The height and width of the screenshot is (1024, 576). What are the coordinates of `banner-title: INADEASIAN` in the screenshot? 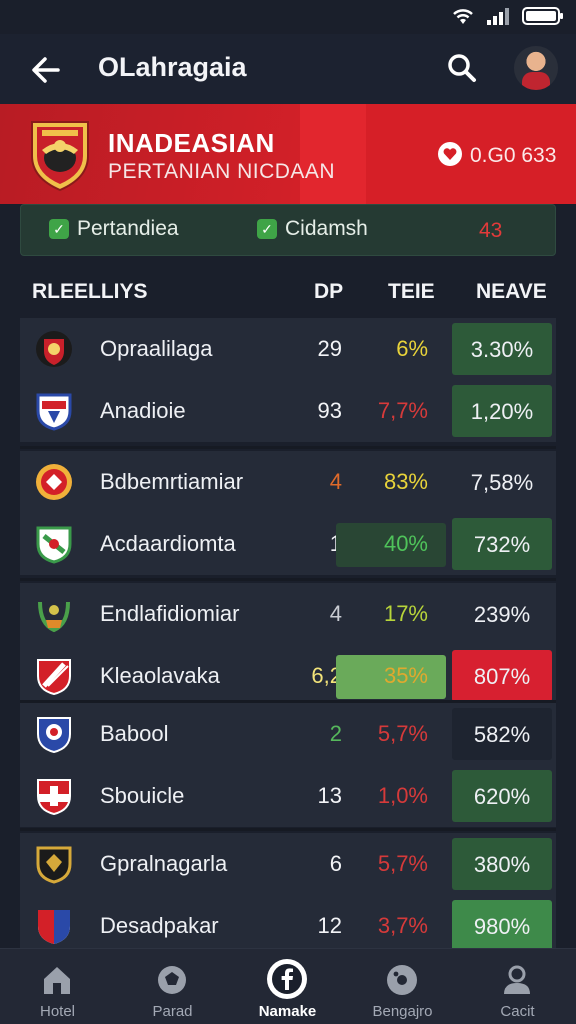 It's located at (191, 143).